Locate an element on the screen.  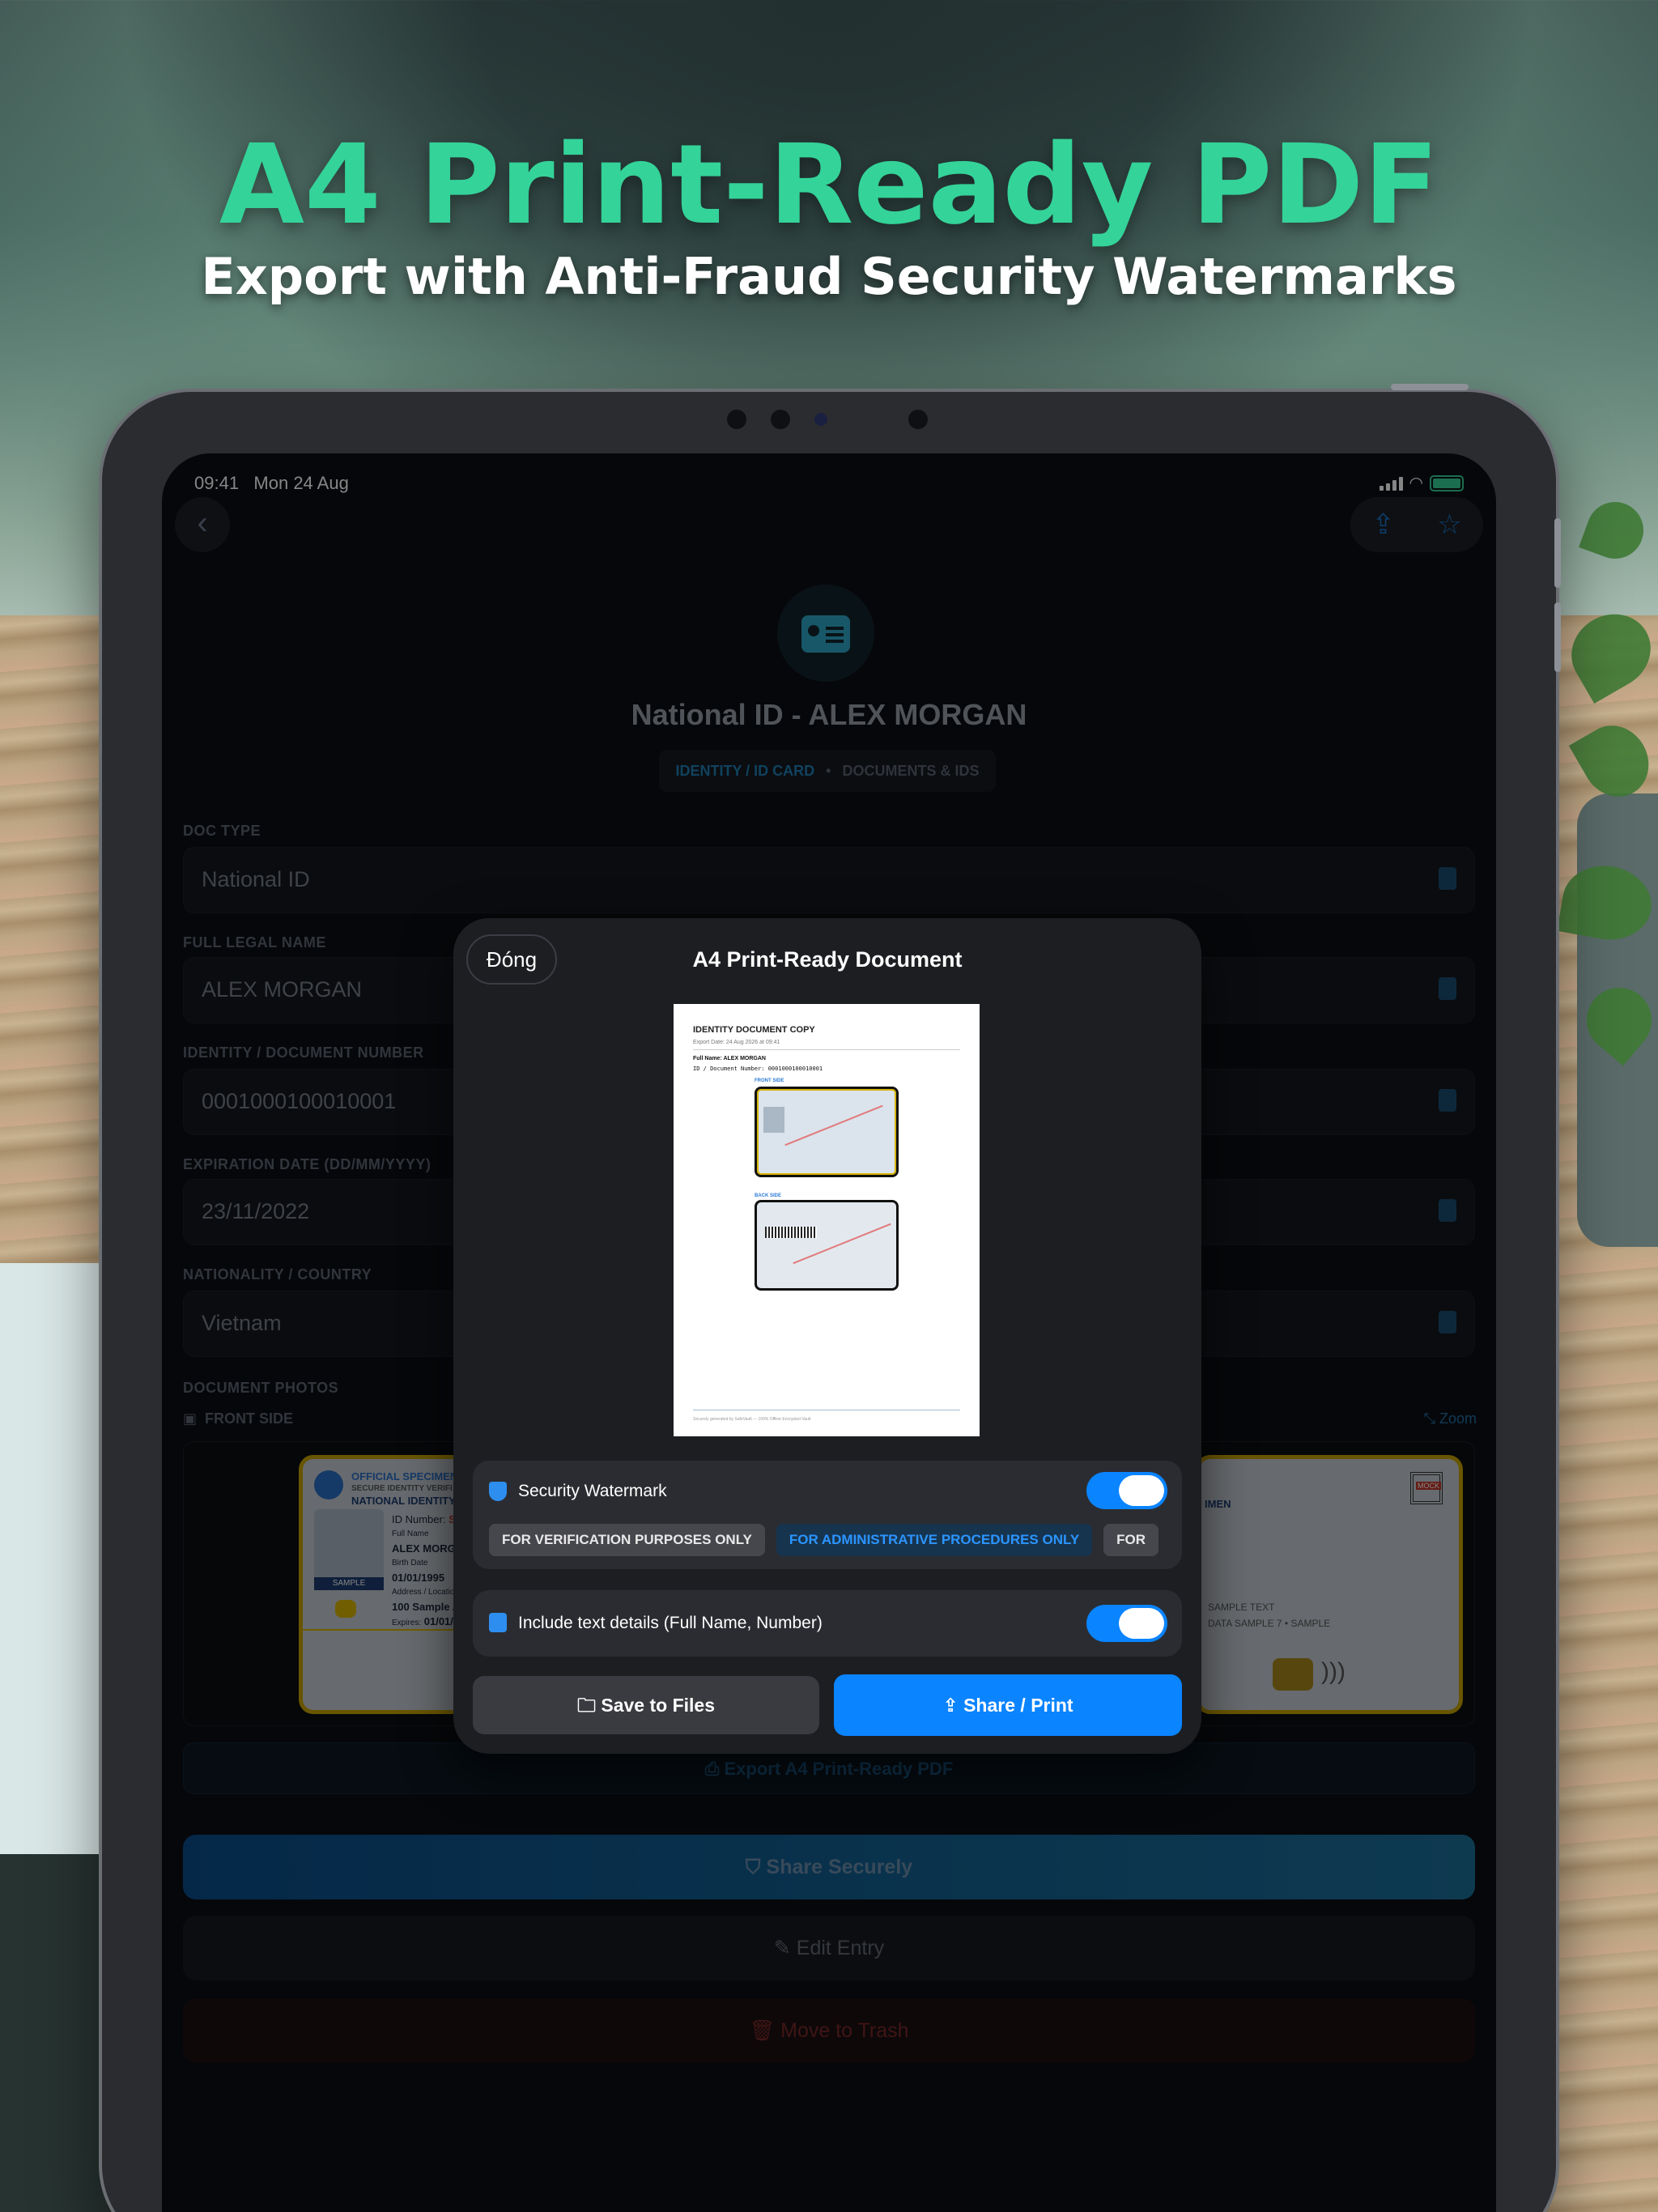
text-details-toggle is located at coordinates (1126, 1624).